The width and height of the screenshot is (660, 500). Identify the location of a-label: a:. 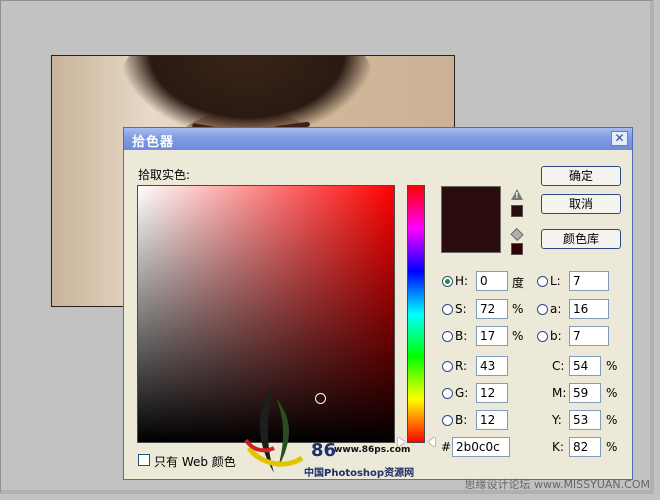
(556, 309).